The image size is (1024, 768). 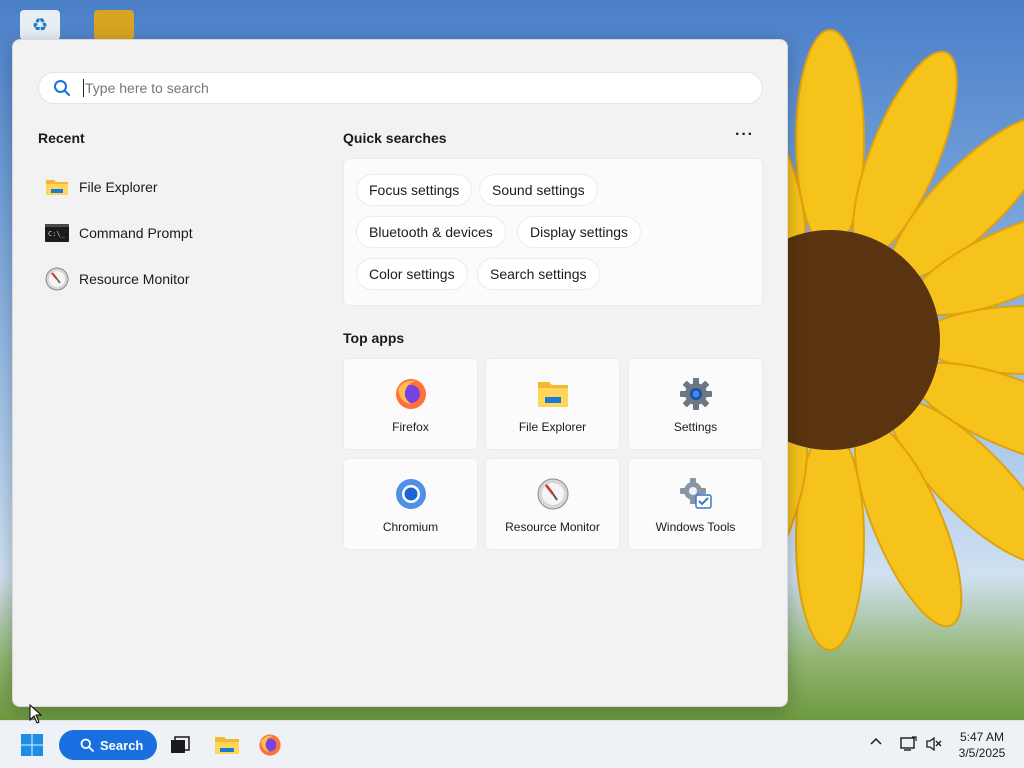 What do you see at coordinates (374, 338) in the screenshot?
I see `top-apps-heading: Top apps` at bounding box center [374, 338].